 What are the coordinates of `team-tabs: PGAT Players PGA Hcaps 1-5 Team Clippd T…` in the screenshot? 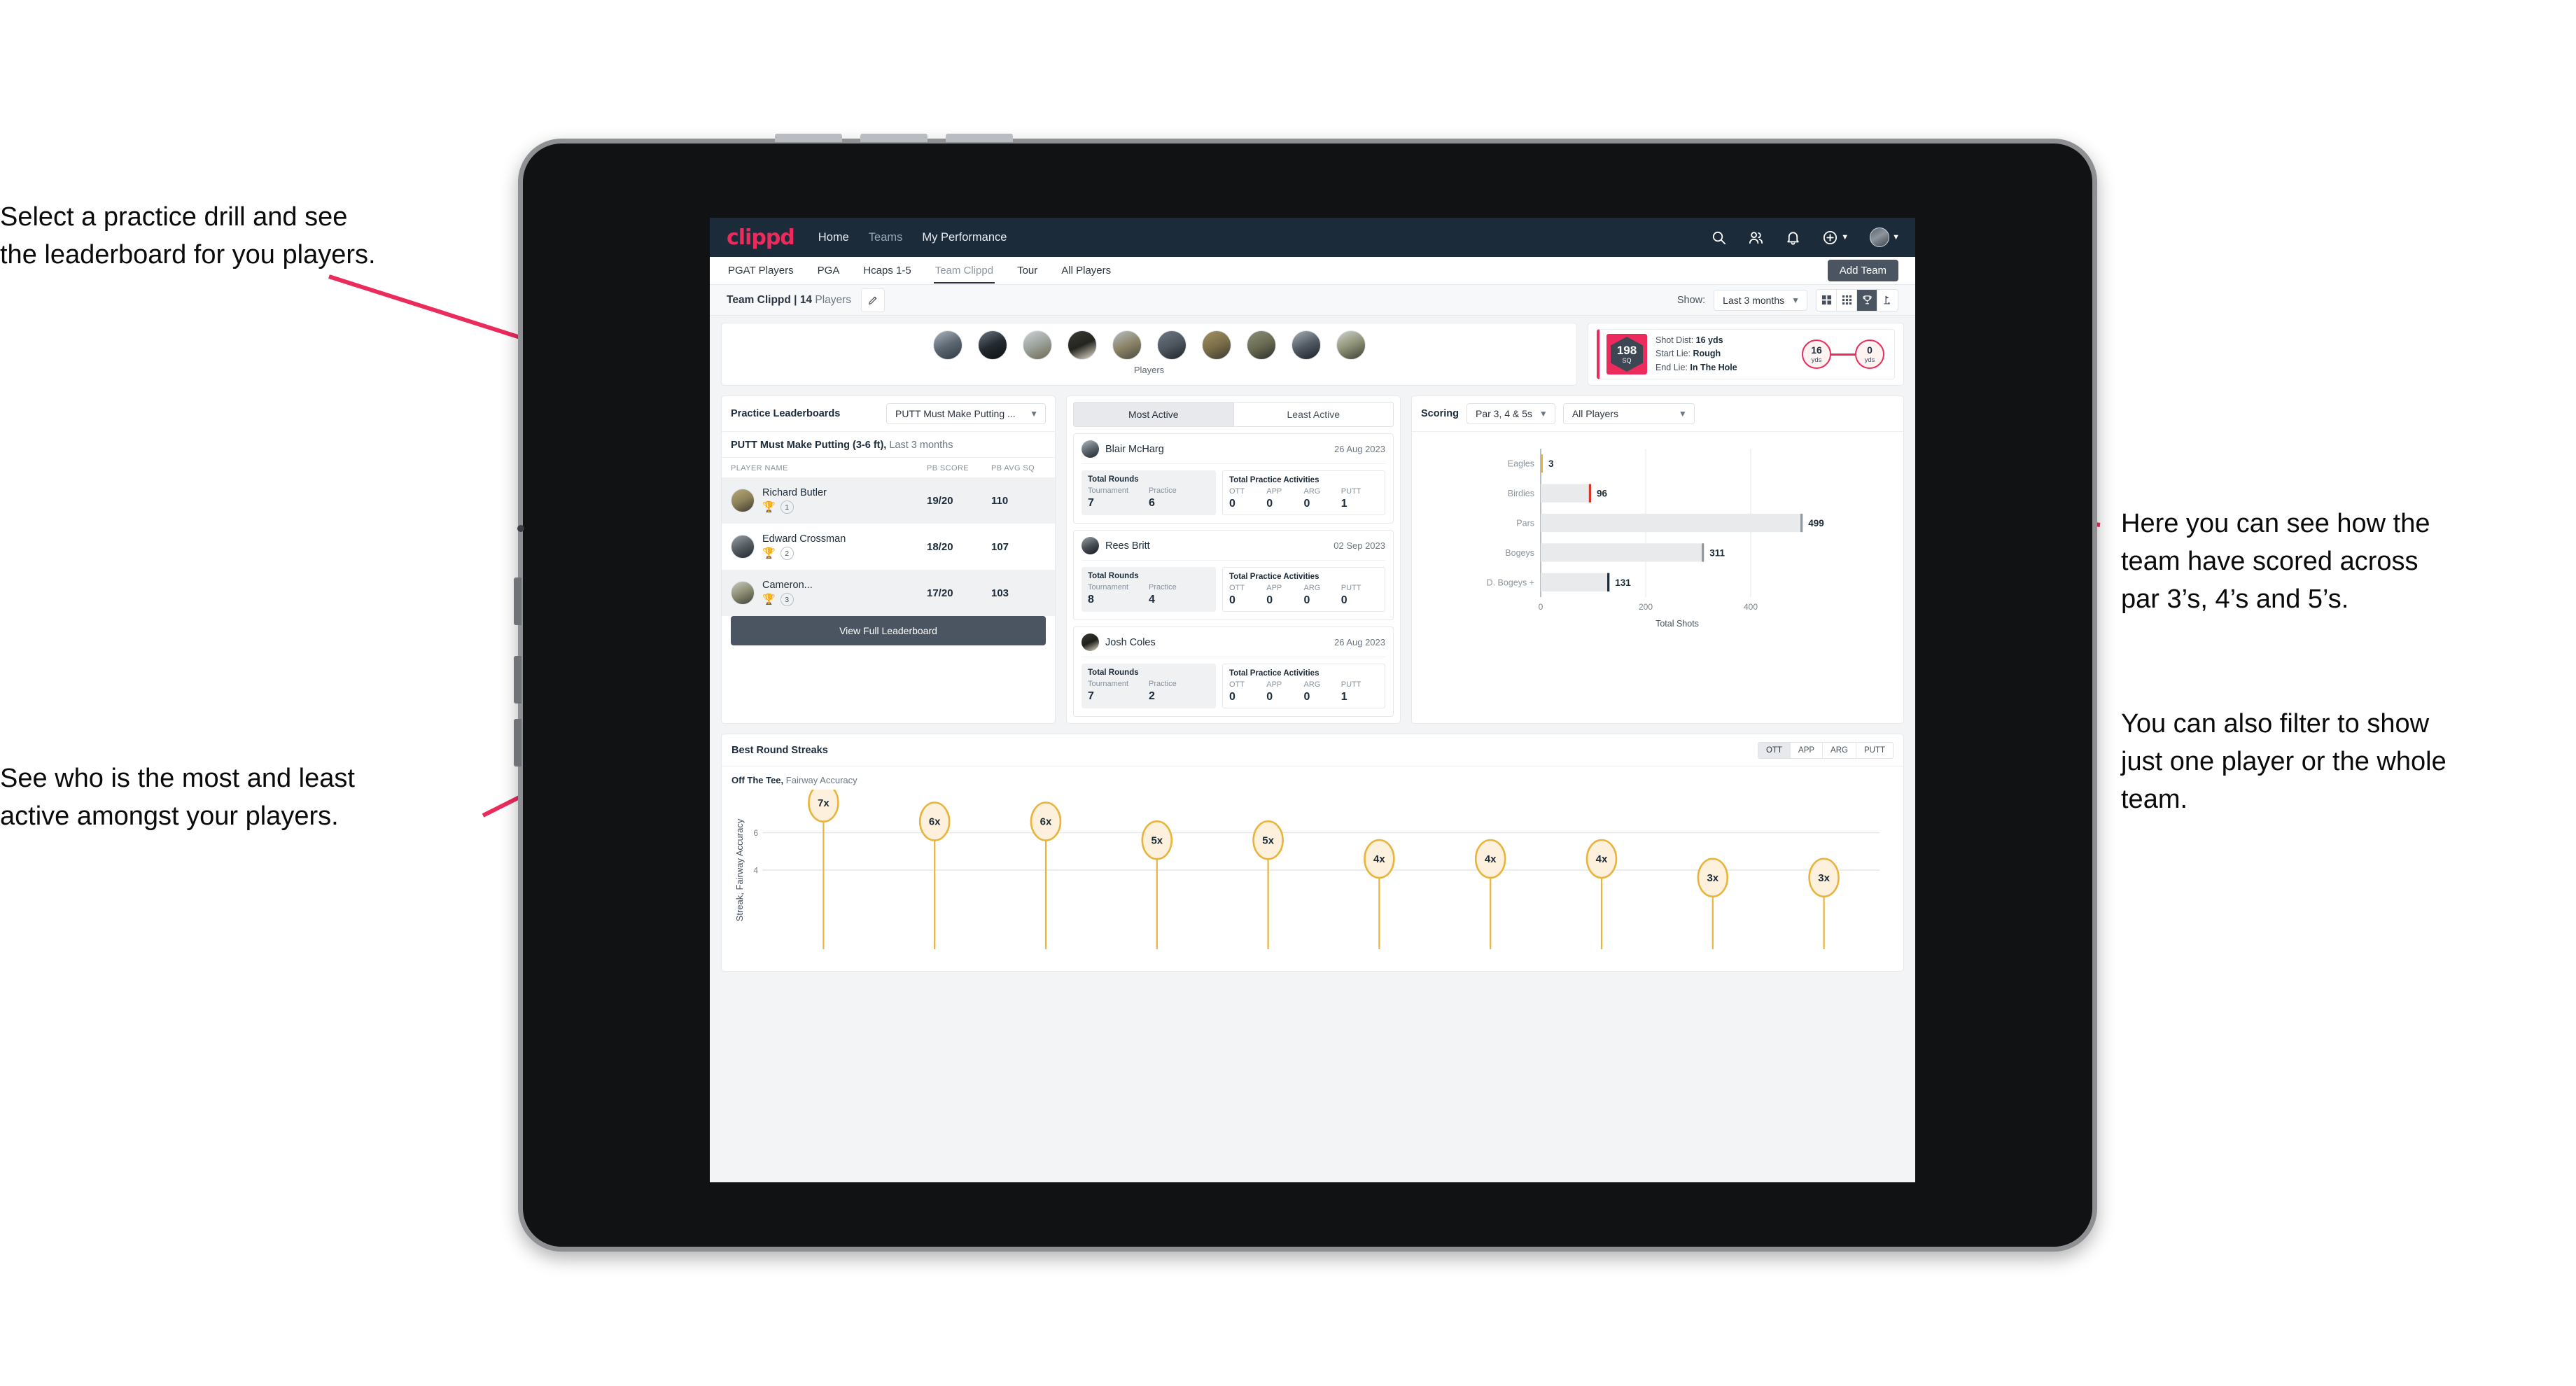 It's located at (1312, 271).